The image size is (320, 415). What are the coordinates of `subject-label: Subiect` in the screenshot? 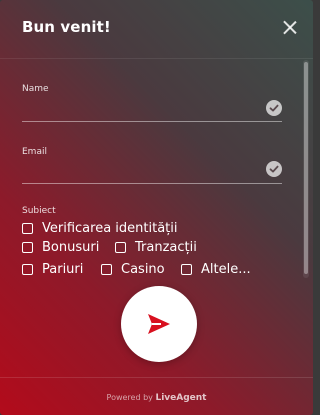 It's located at (39, 211).